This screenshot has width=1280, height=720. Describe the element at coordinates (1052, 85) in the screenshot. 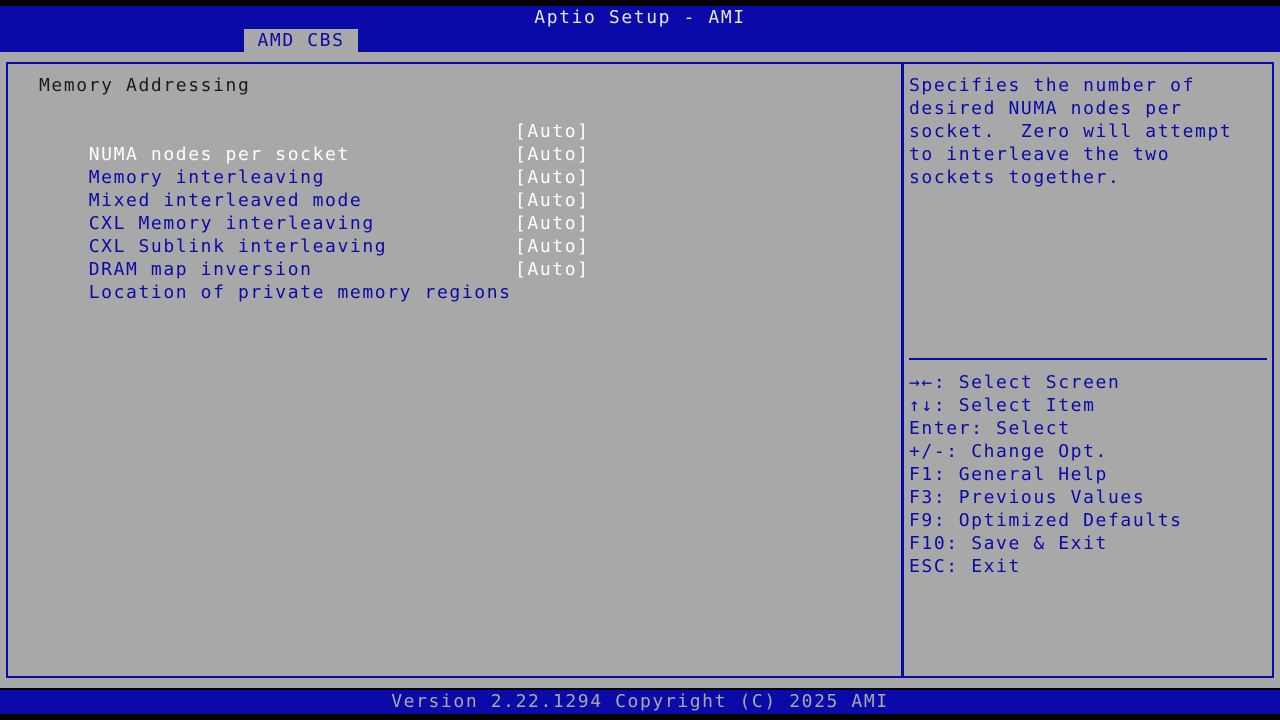

I see `help-line: Specifies the number of` at that location.